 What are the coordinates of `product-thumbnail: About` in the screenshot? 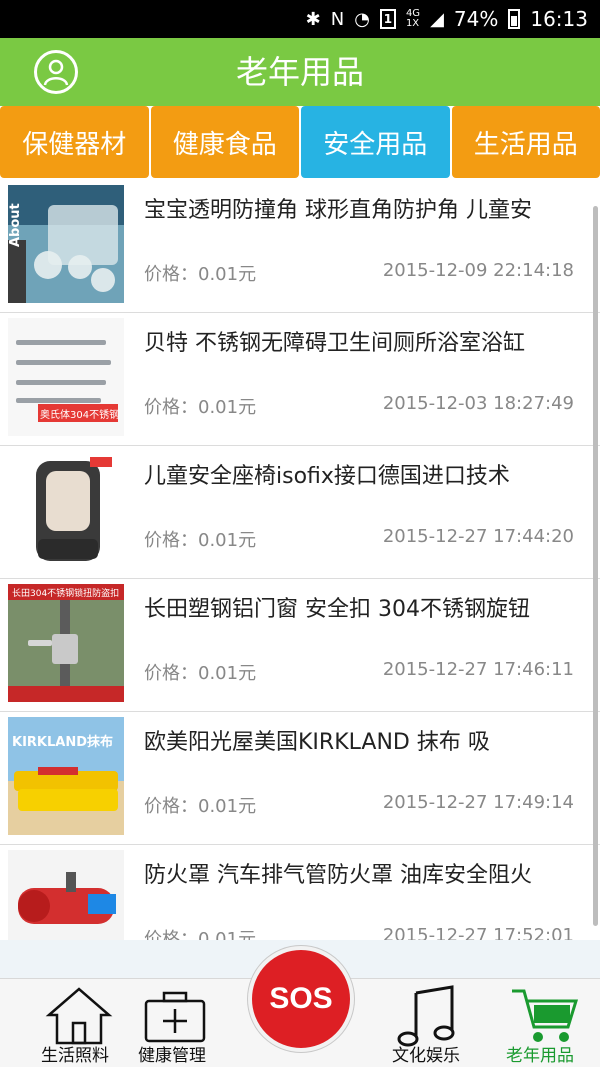 It's located at (66, 244).